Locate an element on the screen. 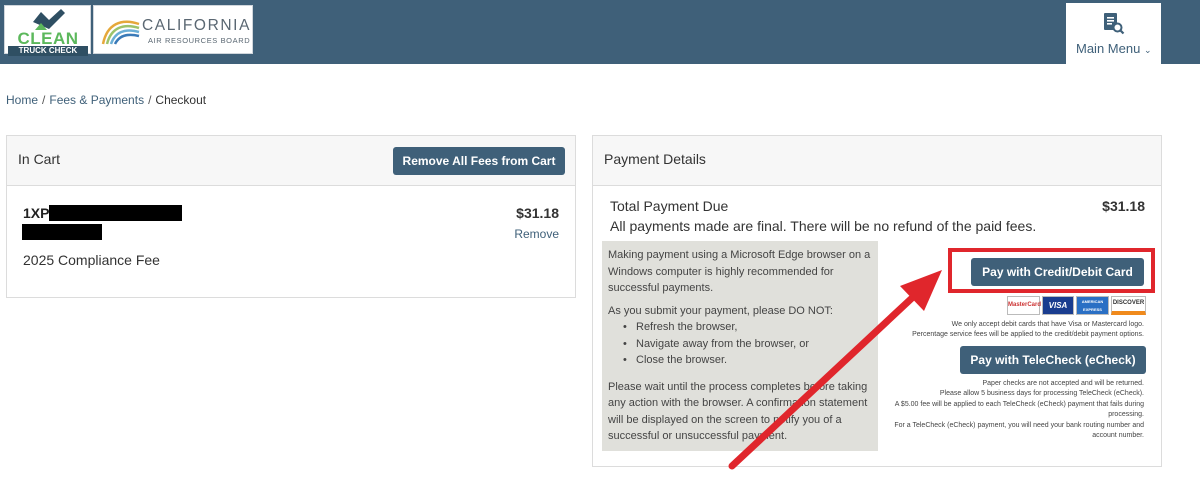 Image resolution: width=1200 pixels, height=488 pixels. document-search-icon is located at coordinates (1114, 24).